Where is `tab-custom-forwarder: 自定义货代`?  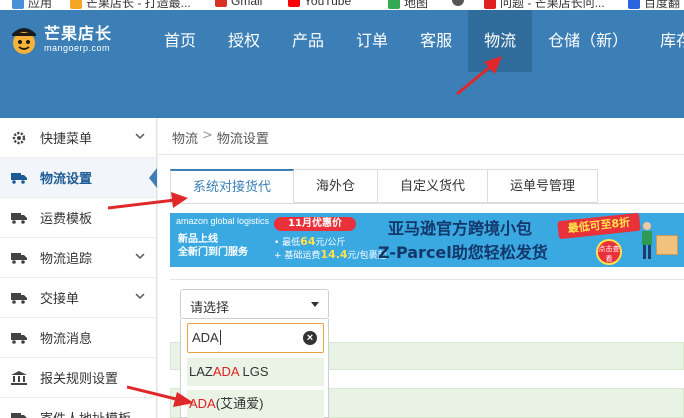 tab-custom-forwarder: 自定义货代 is located at coordinates (433, 186).